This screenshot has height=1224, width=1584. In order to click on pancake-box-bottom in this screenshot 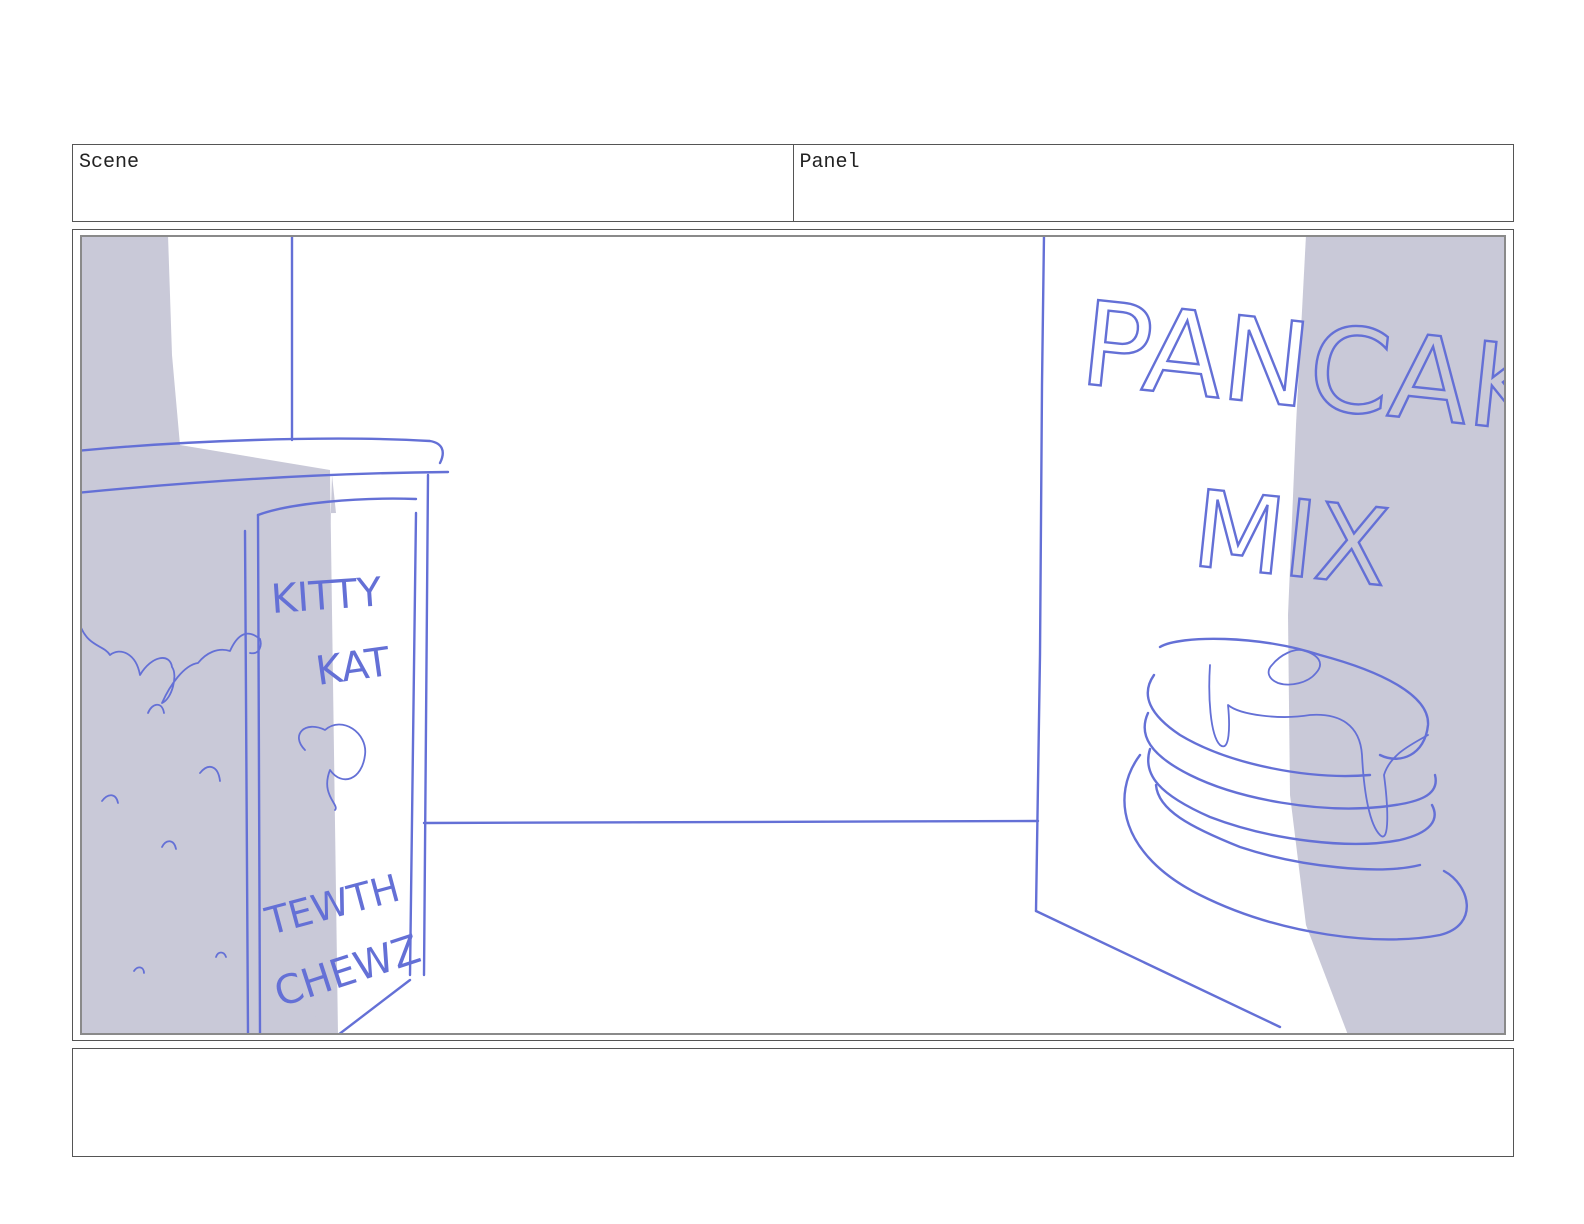, I will do `click(1158, 969)`.